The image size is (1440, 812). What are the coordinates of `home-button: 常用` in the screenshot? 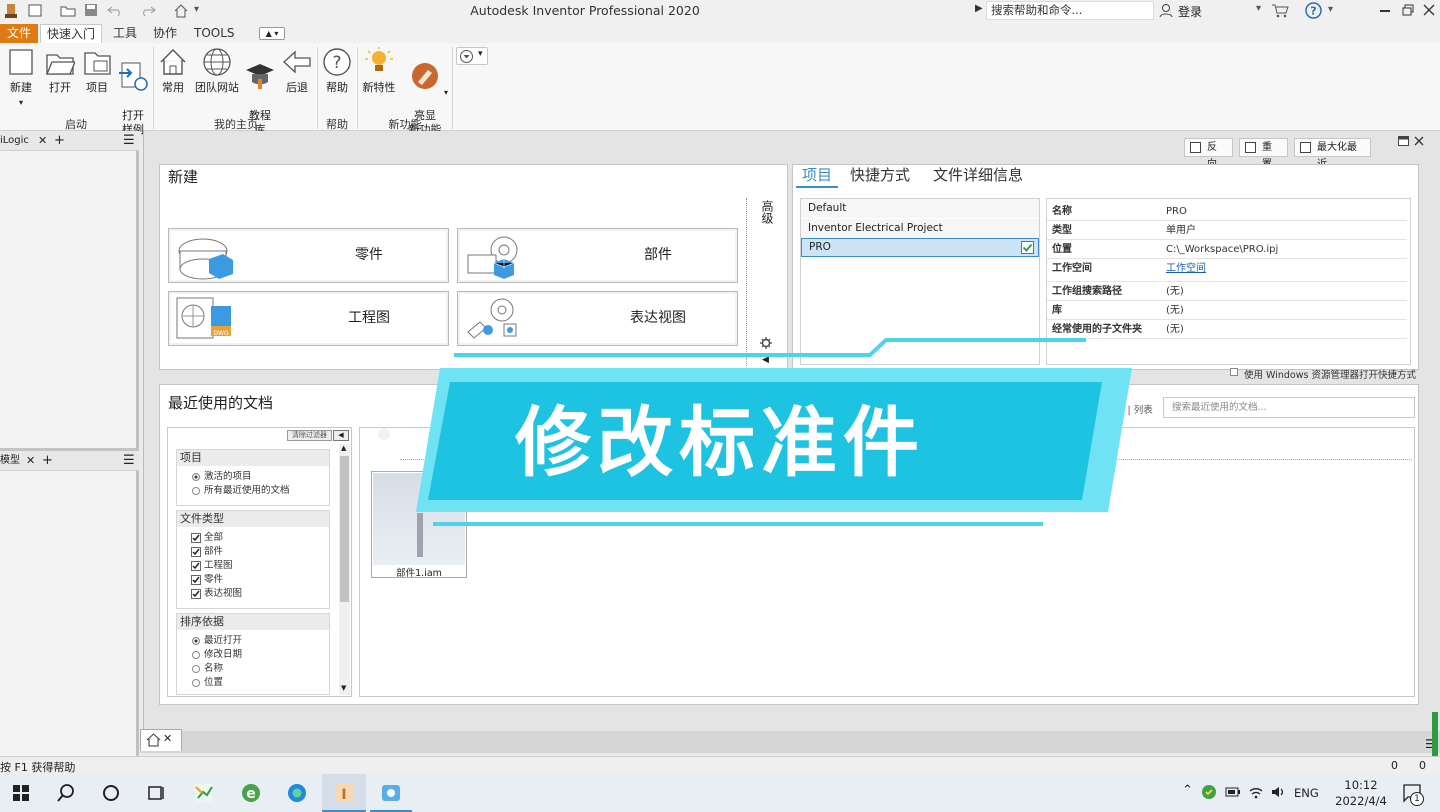 It's located at (173, 71).